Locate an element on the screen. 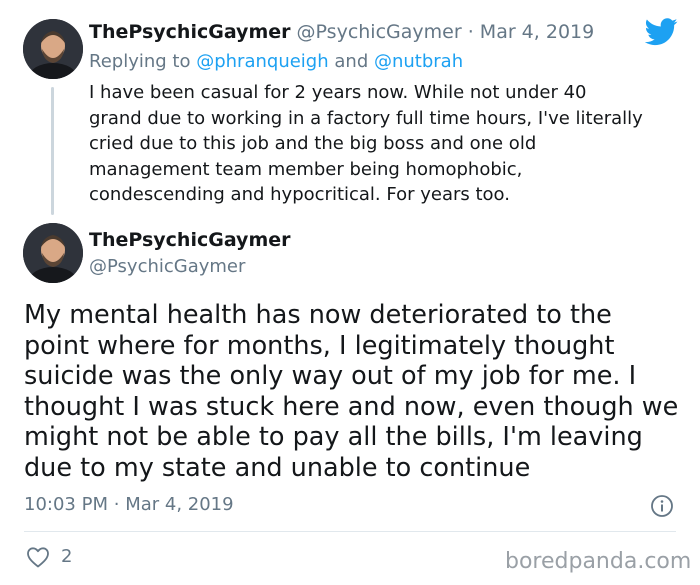 The image size is (700, 585). main-avatar is located at coordinates (53, 253).